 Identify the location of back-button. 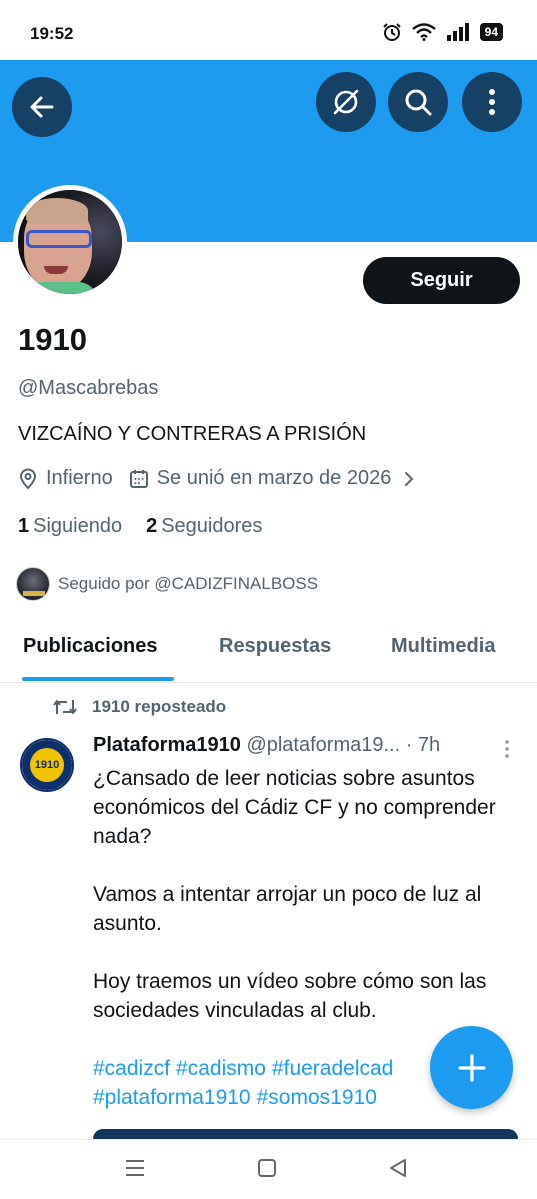
(42, 107).